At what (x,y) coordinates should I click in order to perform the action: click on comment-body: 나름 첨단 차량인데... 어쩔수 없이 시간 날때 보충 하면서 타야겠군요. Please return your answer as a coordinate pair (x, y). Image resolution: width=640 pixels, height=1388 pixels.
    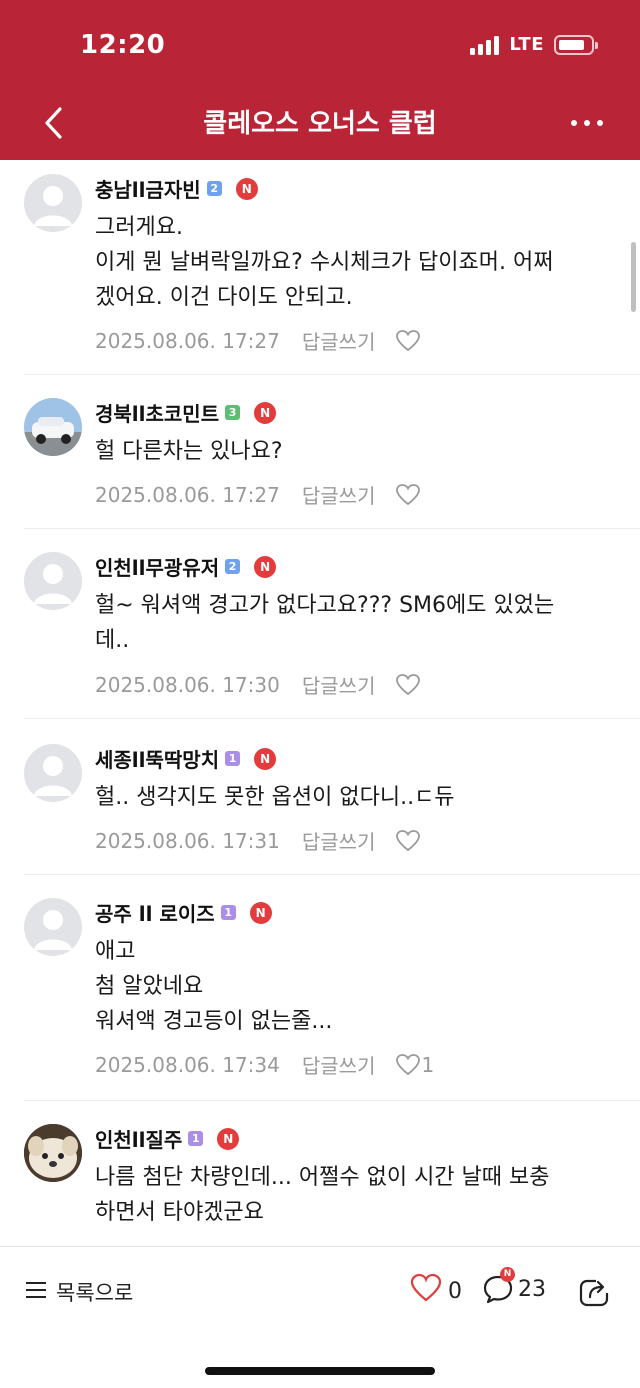
    Looking at the image, I should click on (355, 1195).